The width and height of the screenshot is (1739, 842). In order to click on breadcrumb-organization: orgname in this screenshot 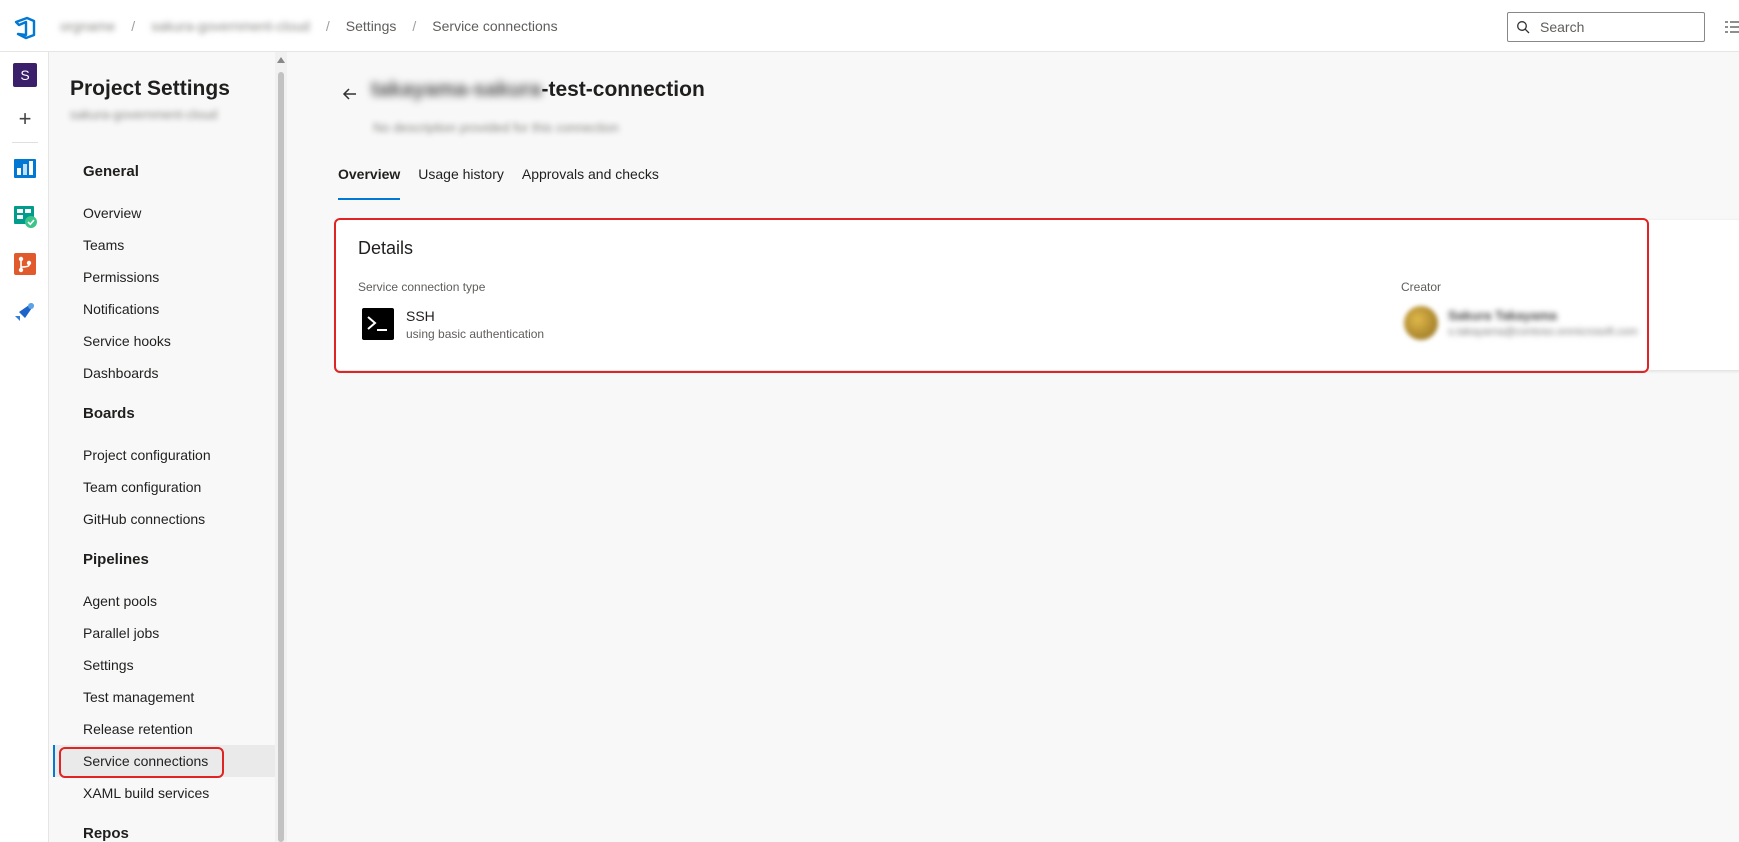, I will do `click(87, 26)`.